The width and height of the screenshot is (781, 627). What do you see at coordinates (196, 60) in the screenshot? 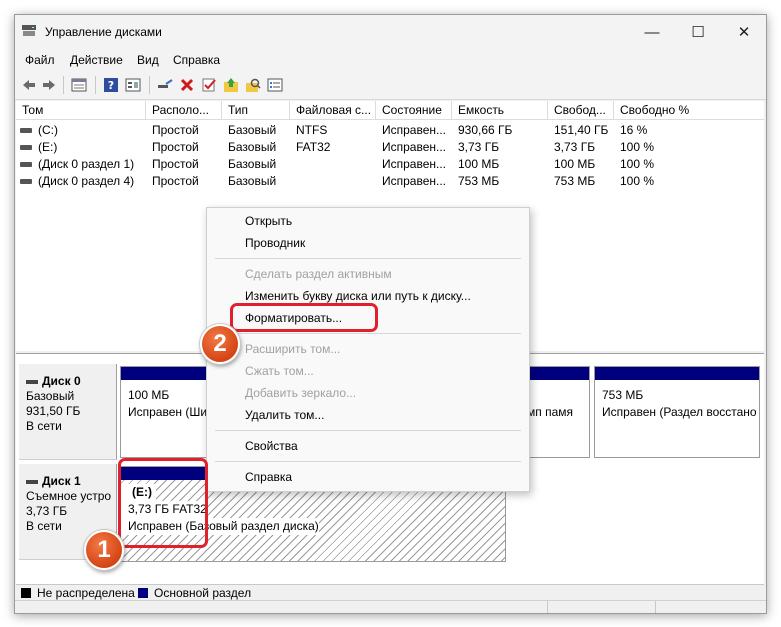
I see `menu-help: Справка` at bounding box center [196, 60].